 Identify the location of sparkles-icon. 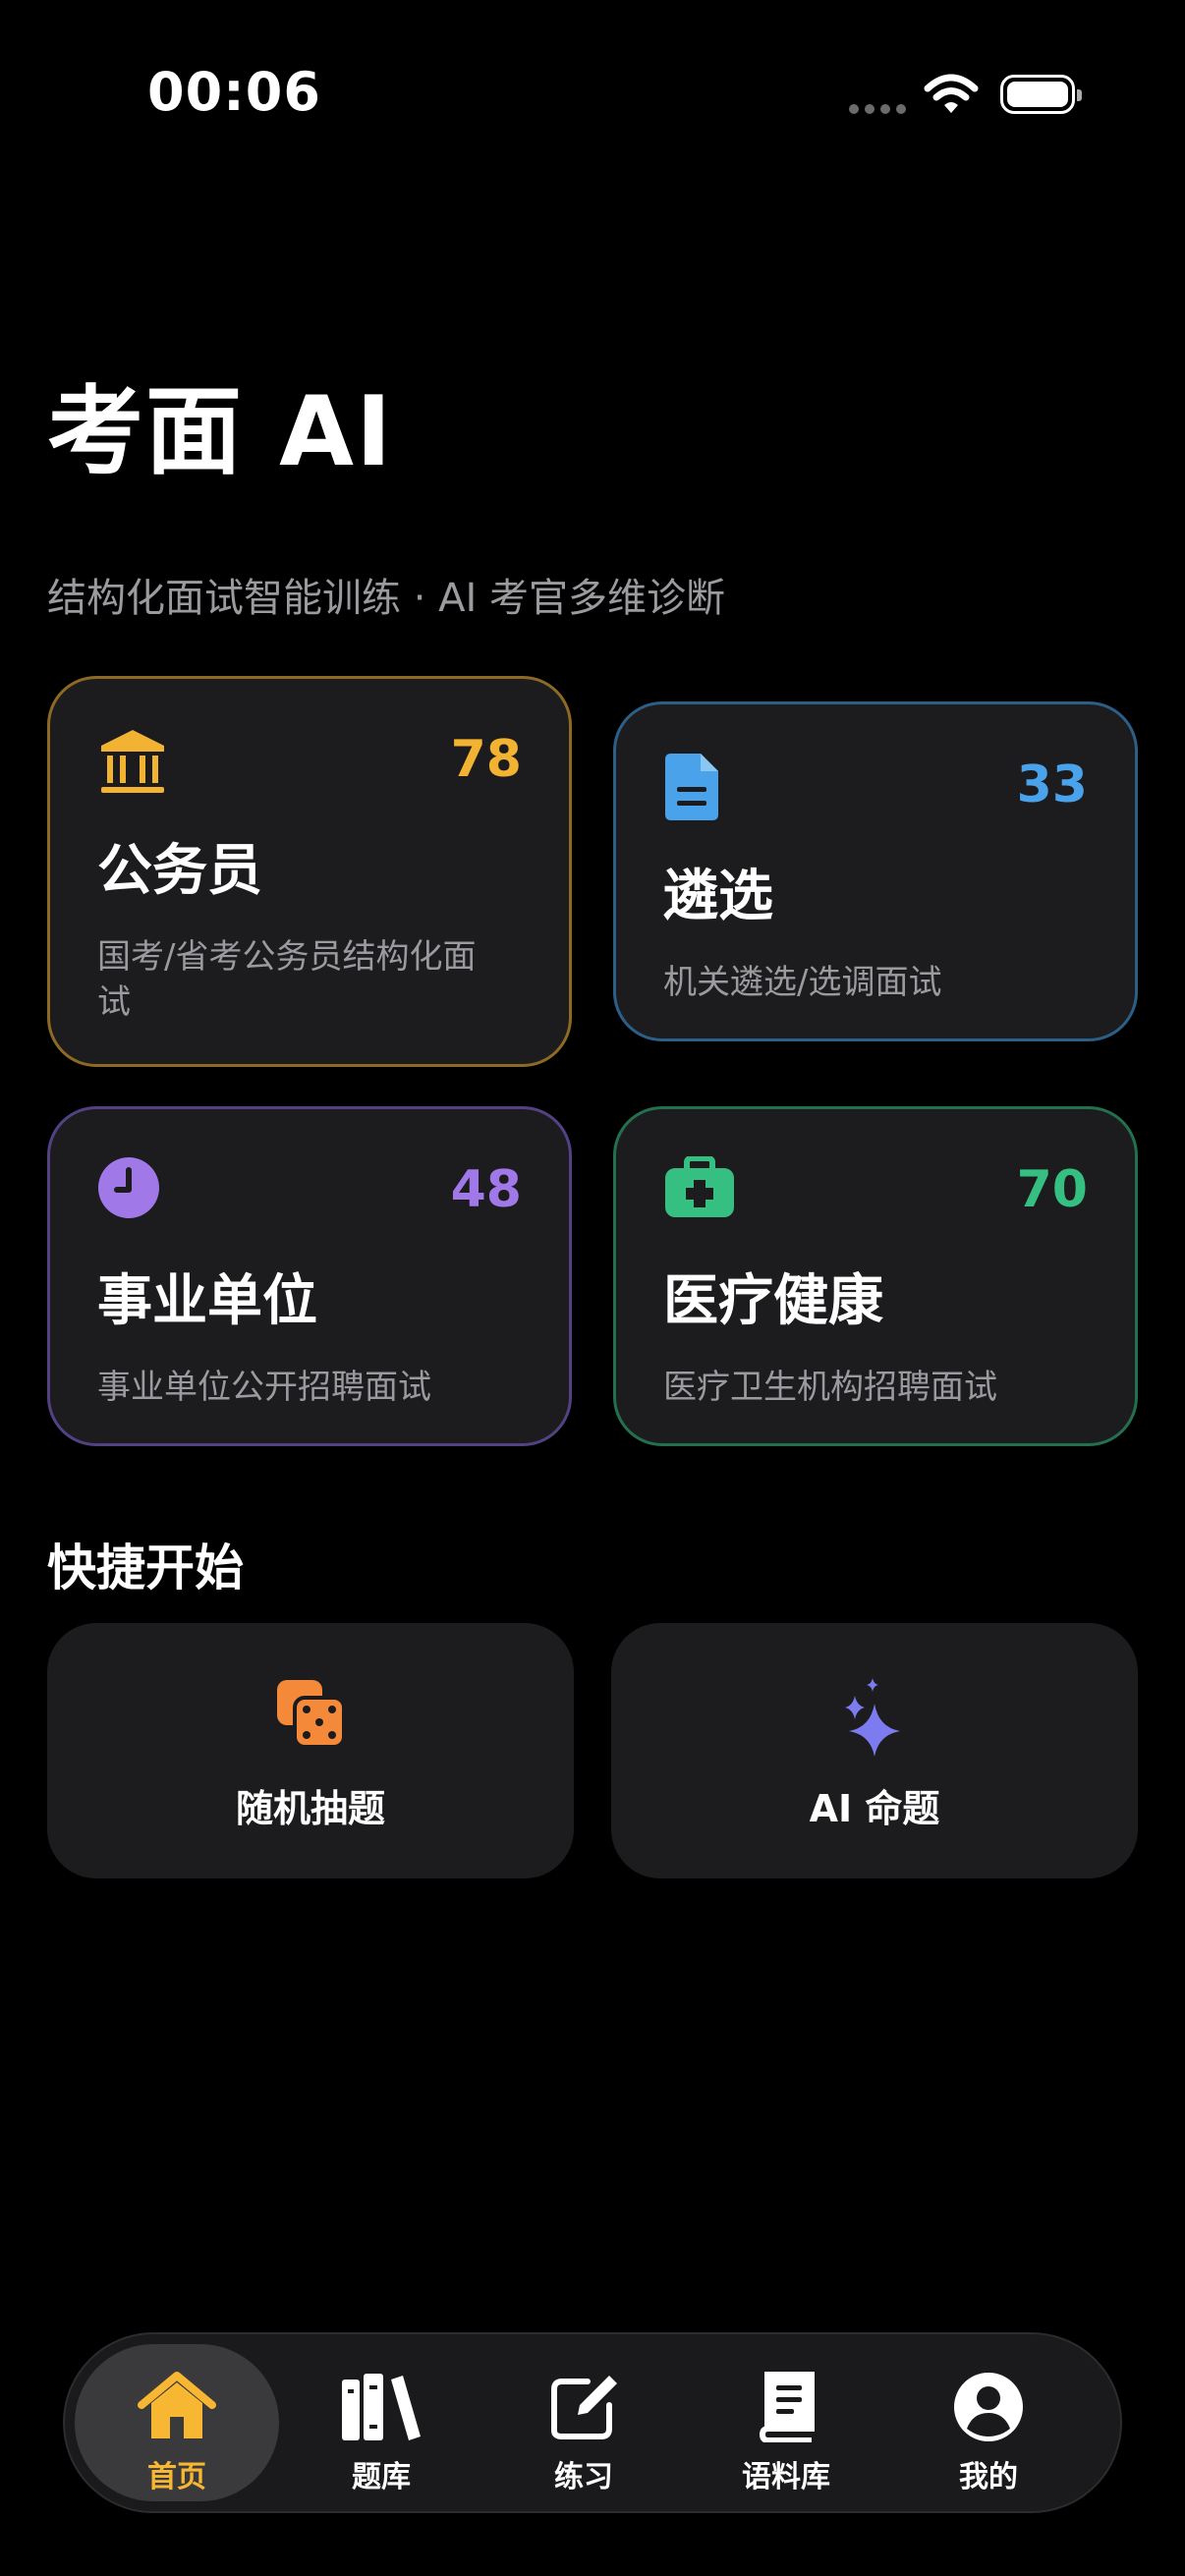
(873, 1717).